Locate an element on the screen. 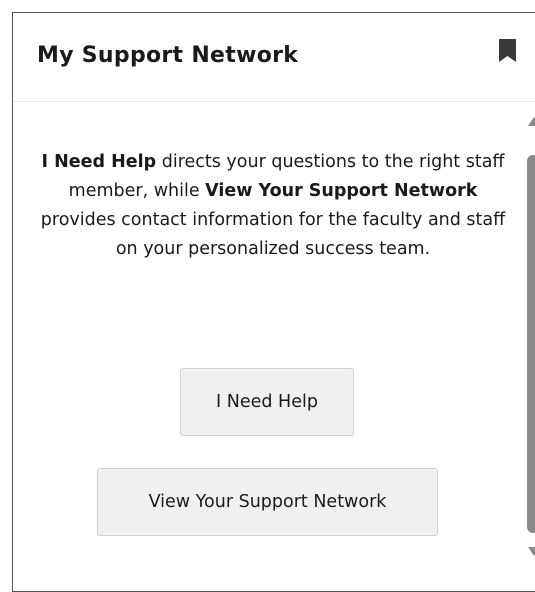 This screenshot has width=535, height=592. scroll-up-arrow-icon is located at coordinates (531, 121).